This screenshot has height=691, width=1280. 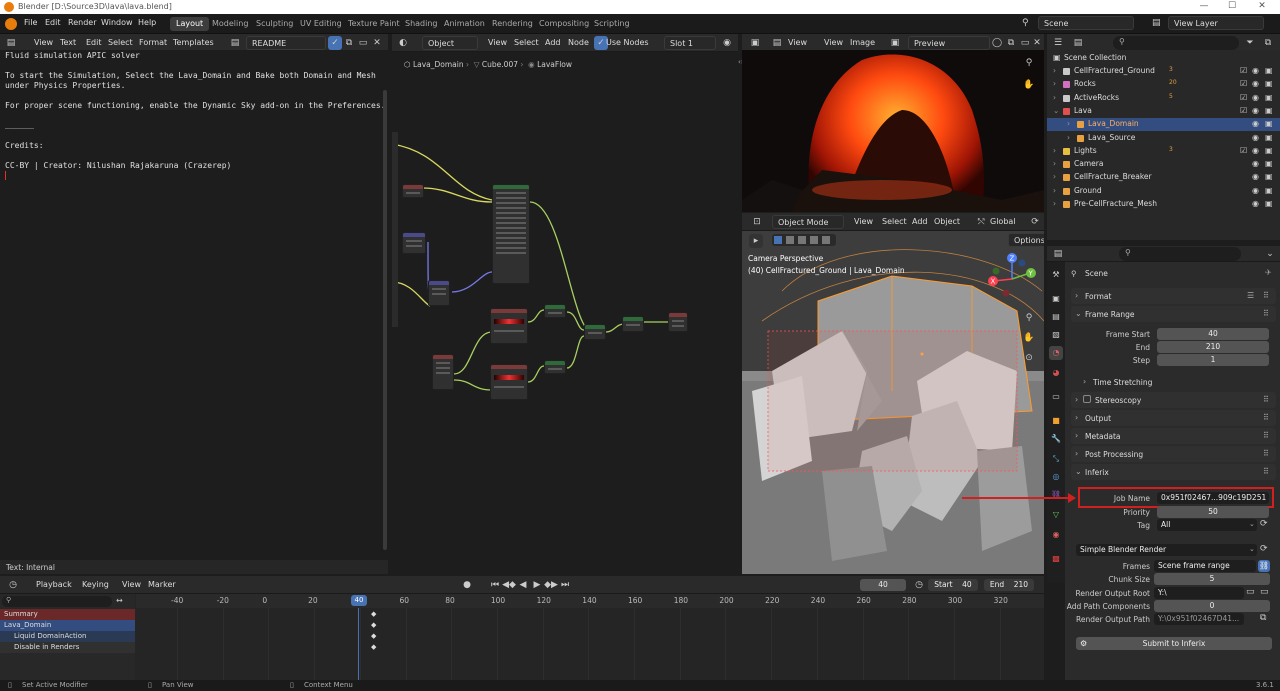 What do you see at coordinates (230, 24) in the screenshot?
I see `tab-modeling: Modeling` at bounding box center [230, 24].